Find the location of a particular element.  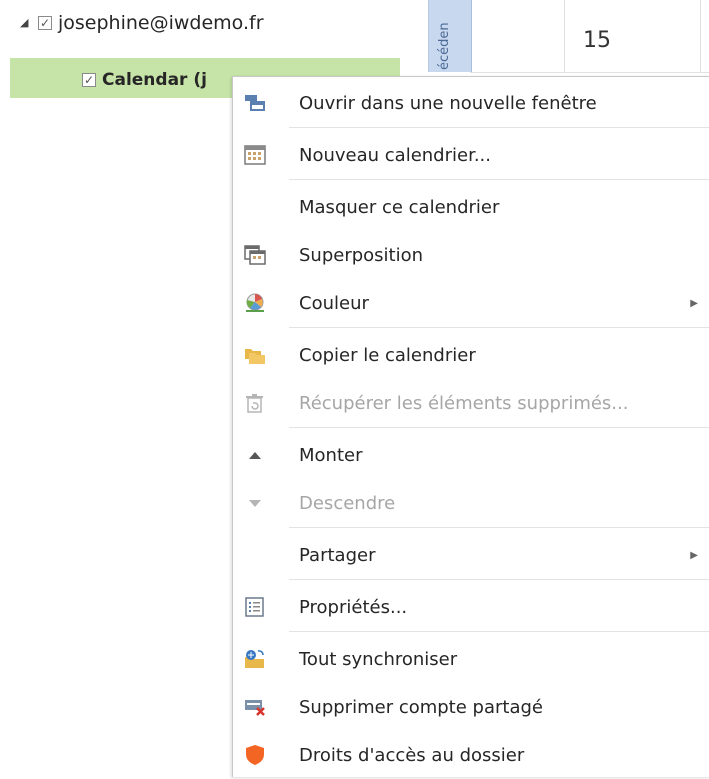

menu-item-color: Couleur ▶ is located at coordinates (471, 303).